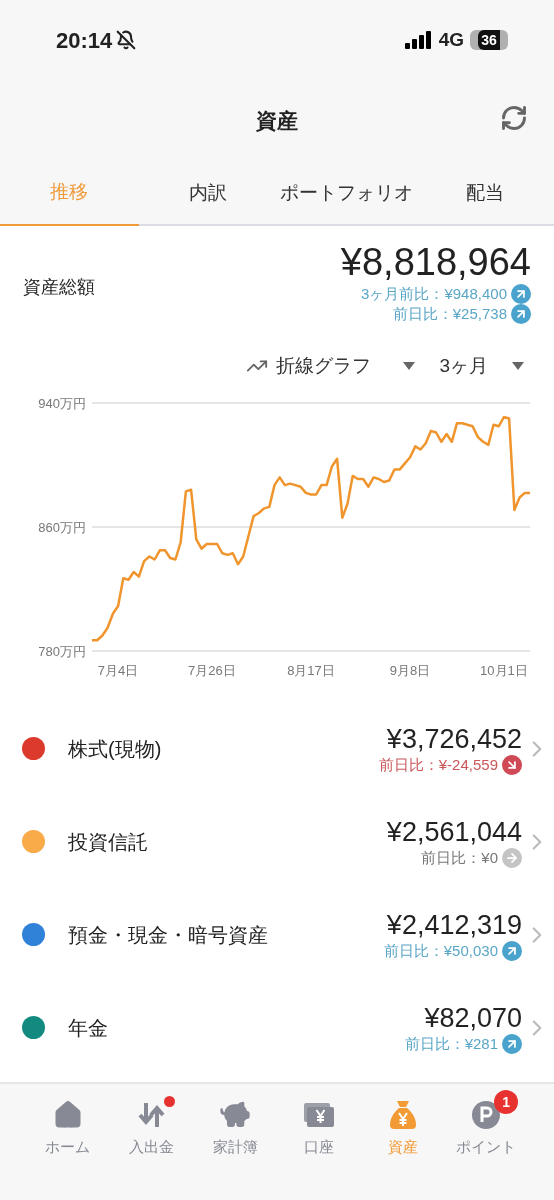 This screenshot has height=1200, width=554. Describe the element at coordinates (435, 262) in the screenshot. I see `total-amount: ¥8,818,964` at that location.